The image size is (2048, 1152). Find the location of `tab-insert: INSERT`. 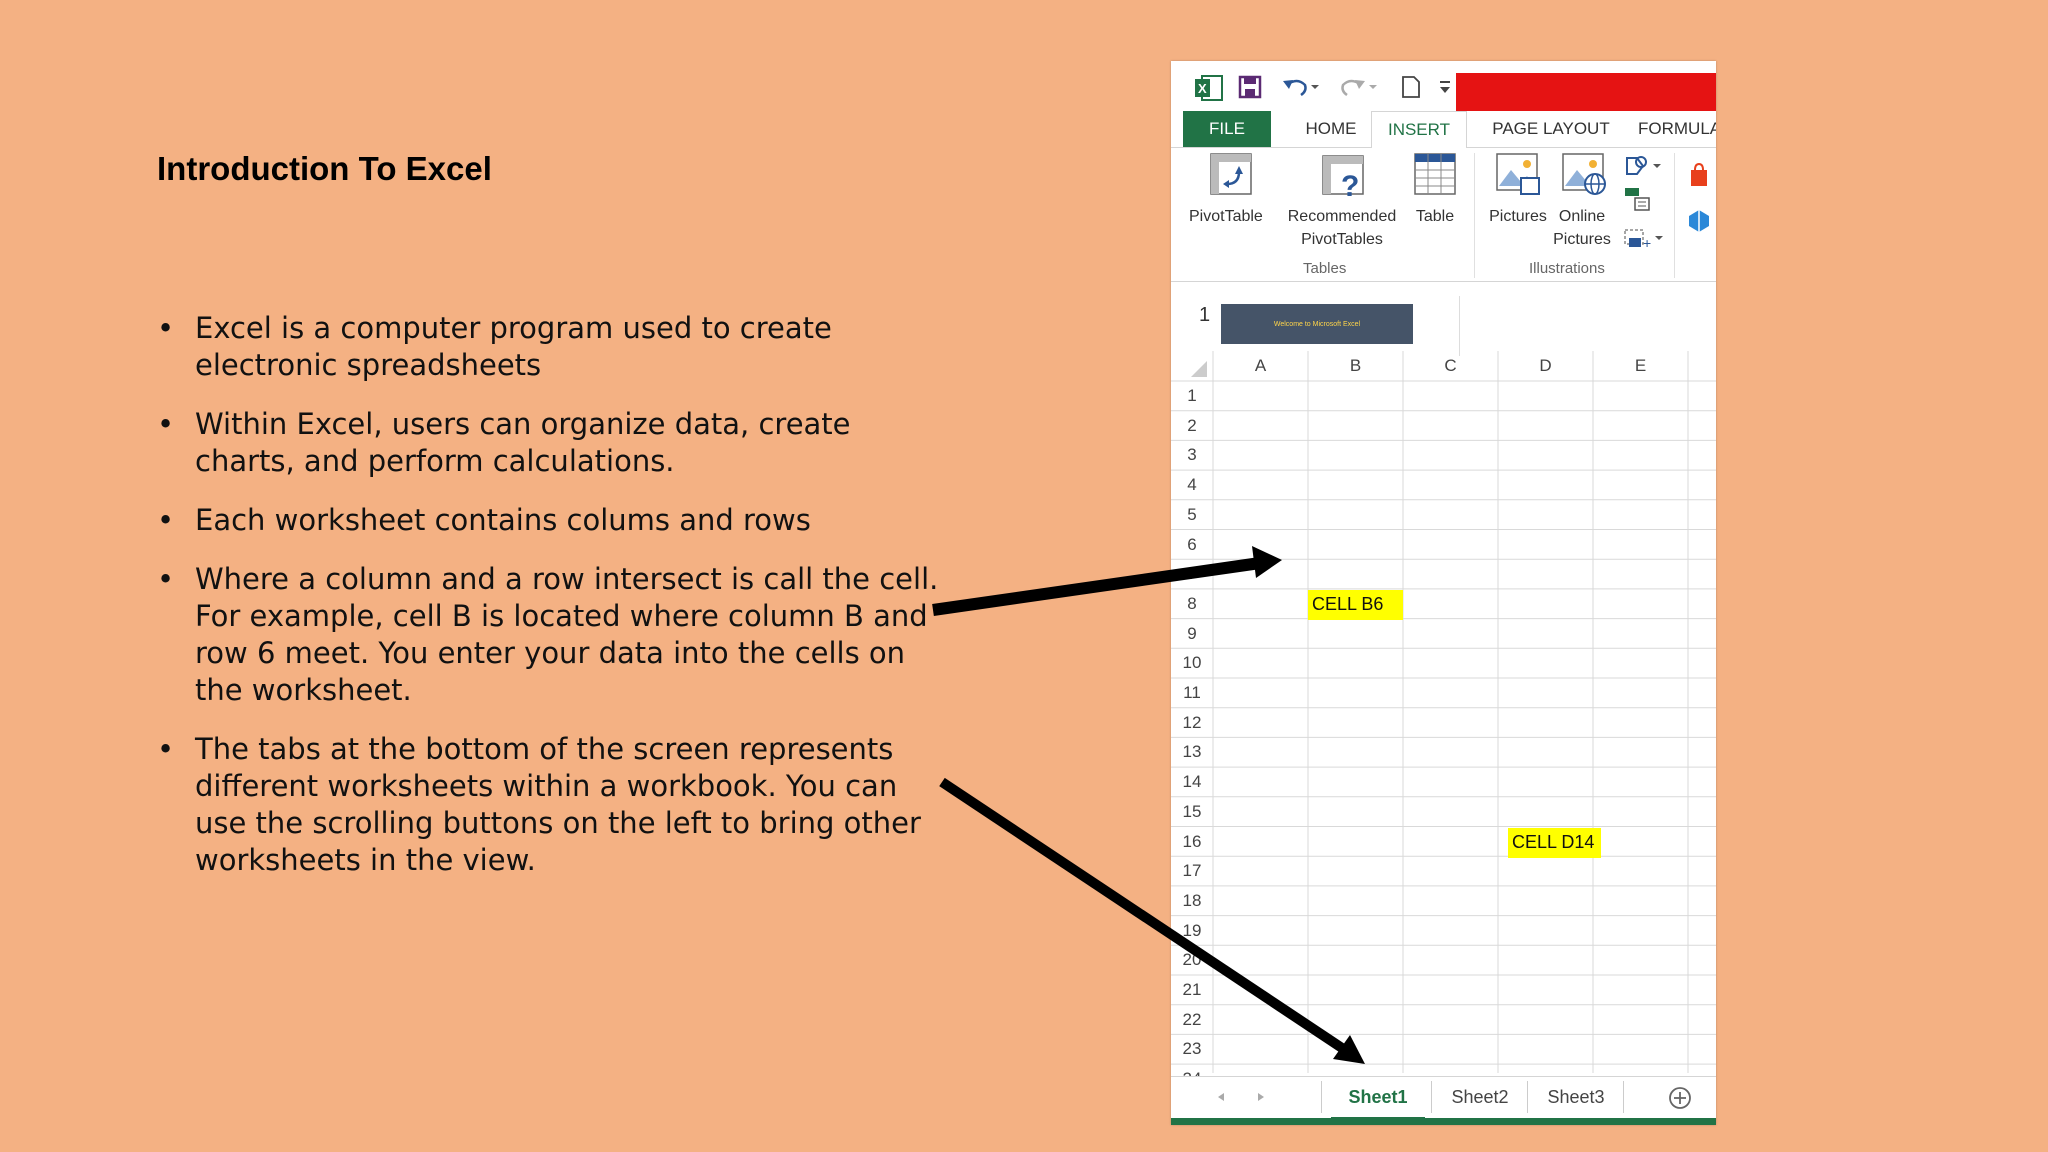

tab-insert: INSERT is located at coordinates (1419, 130).